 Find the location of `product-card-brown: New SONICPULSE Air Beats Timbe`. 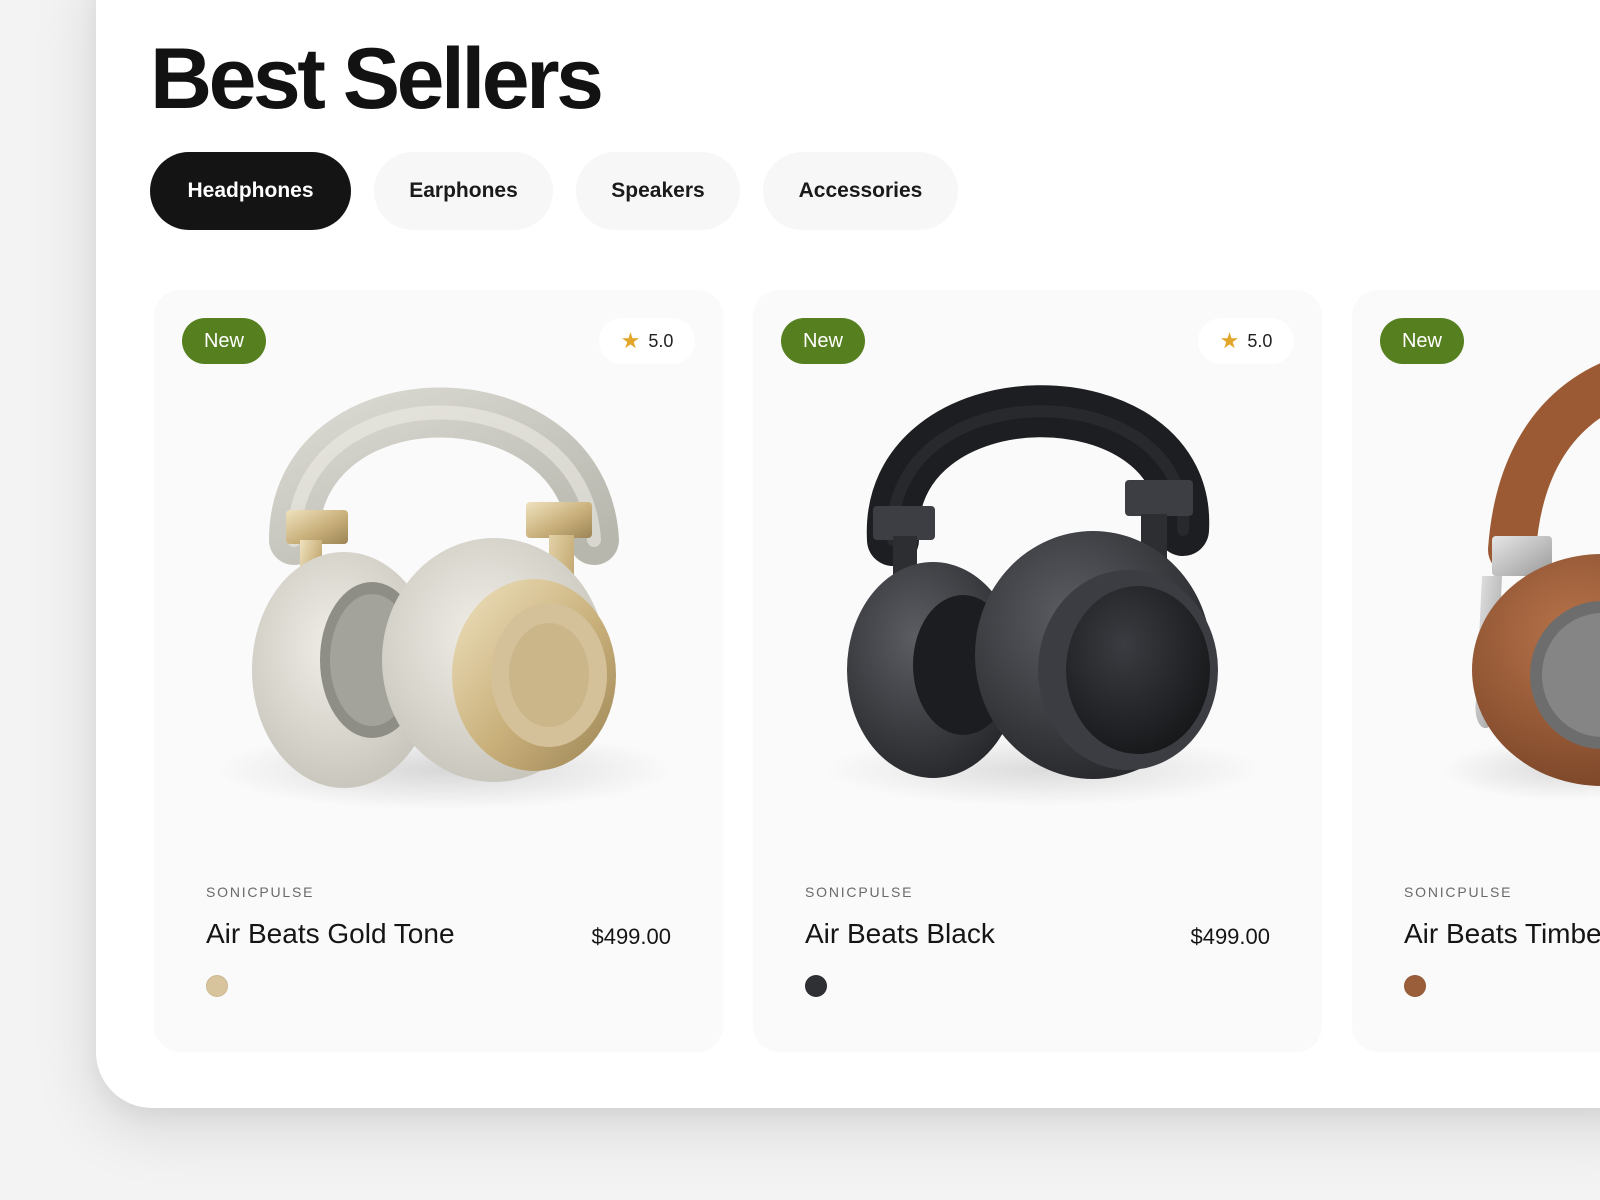

product-card-brown: New SONICPULSE Air Beats Timbe is located at coordinates (1476, 671).